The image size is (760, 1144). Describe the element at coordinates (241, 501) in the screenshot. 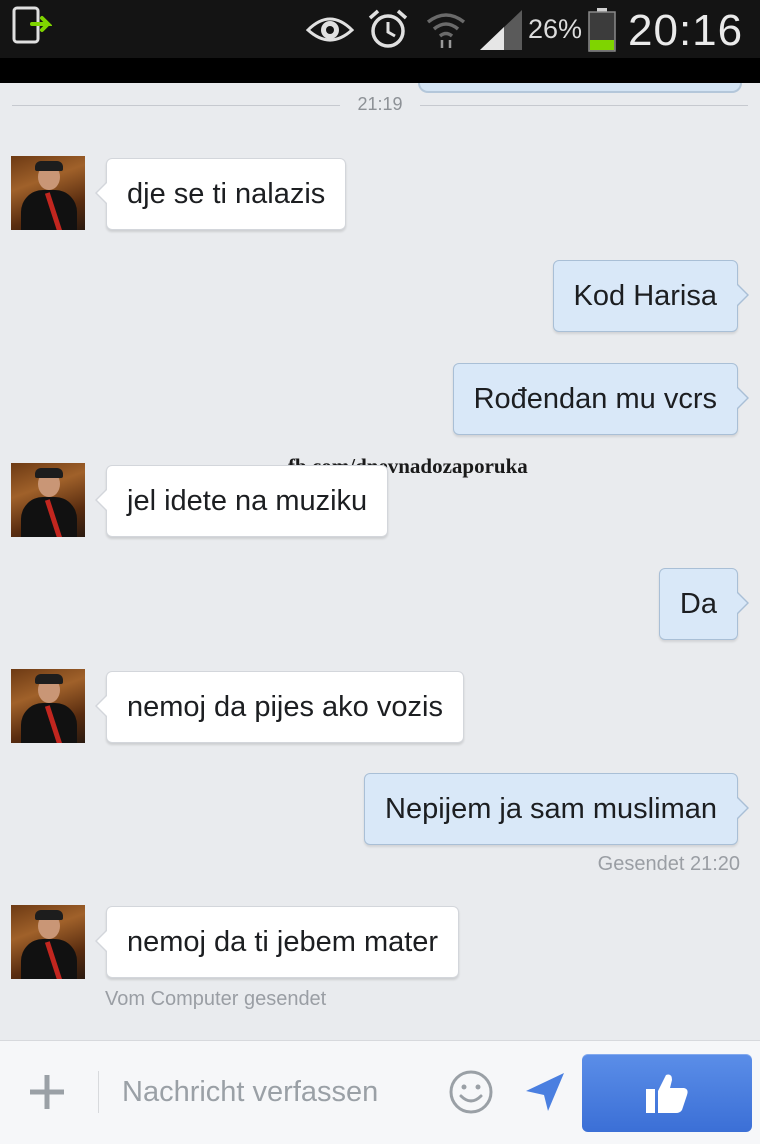

I see `incoming-message-bubble: jel idete na muziku` at that location.